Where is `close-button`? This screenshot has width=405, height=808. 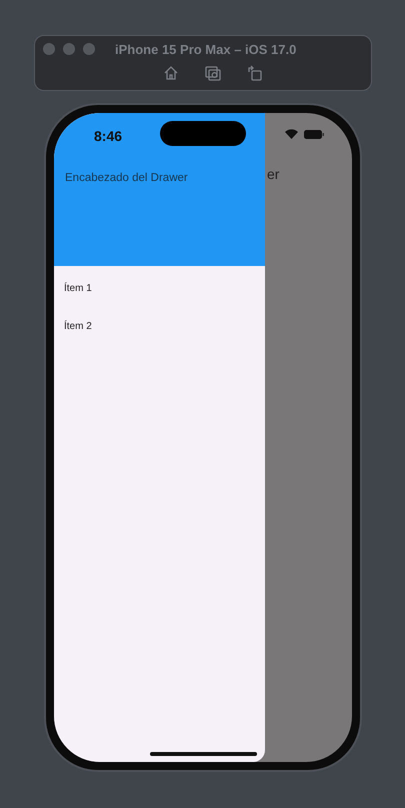
close-button is located at coordinates (49, 49).